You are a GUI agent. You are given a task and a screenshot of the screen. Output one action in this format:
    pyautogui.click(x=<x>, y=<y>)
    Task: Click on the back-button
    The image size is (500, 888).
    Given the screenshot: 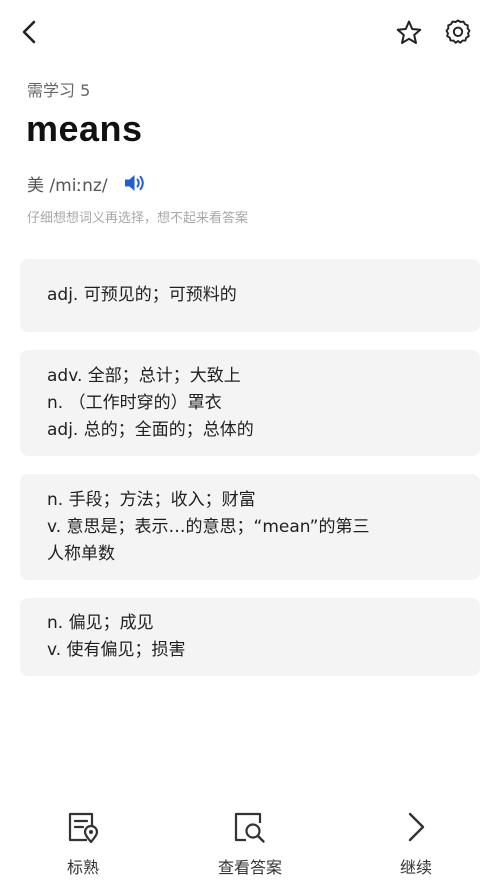 What is the action you would take?
    pyautogui.click(x=30, y=32)
    